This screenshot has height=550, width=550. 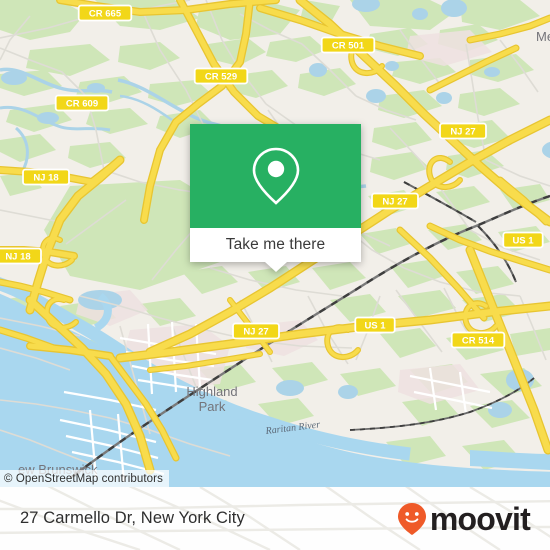 I want to click on location-popup-card: Take me there, so click(x=275, y=198).